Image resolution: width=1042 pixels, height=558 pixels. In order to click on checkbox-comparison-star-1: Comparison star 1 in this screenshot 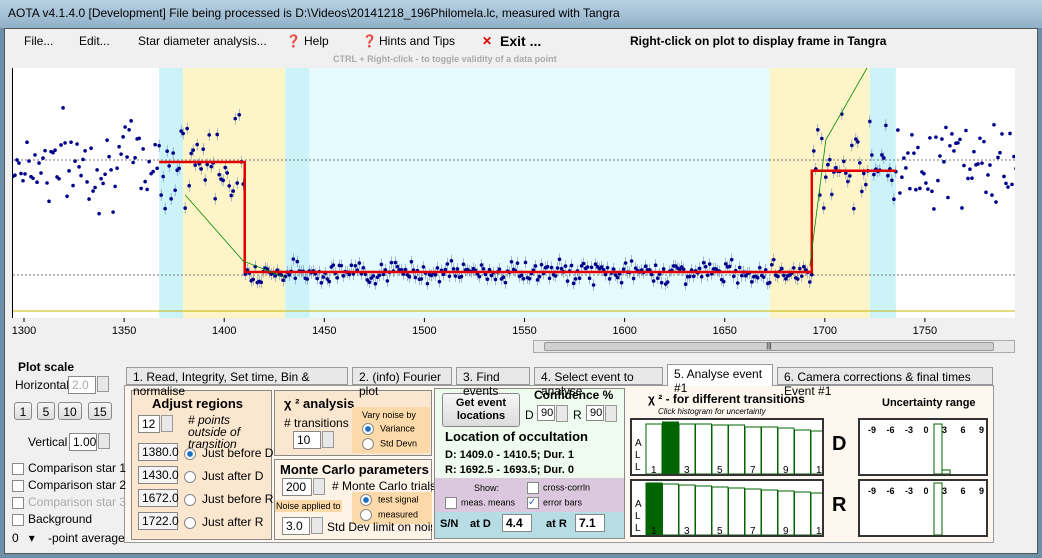, I will do `click(69, 468)`.